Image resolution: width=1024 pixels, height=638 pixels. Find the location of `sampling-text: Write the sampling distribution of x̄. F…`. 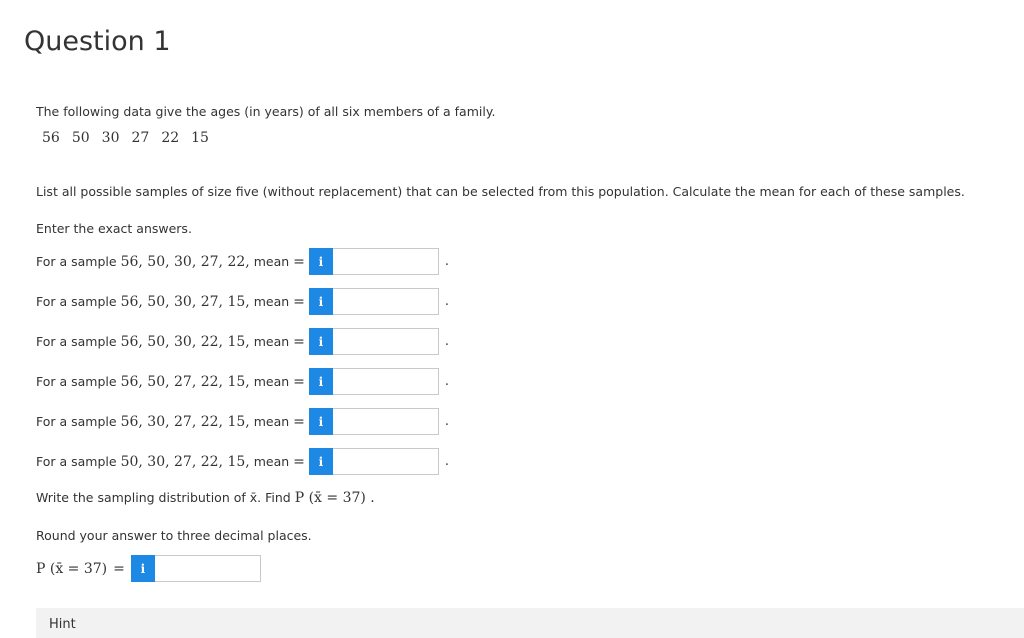

sampling-text: Write the sampling distribution of x̄. F… is located at coordinates (163, 497).